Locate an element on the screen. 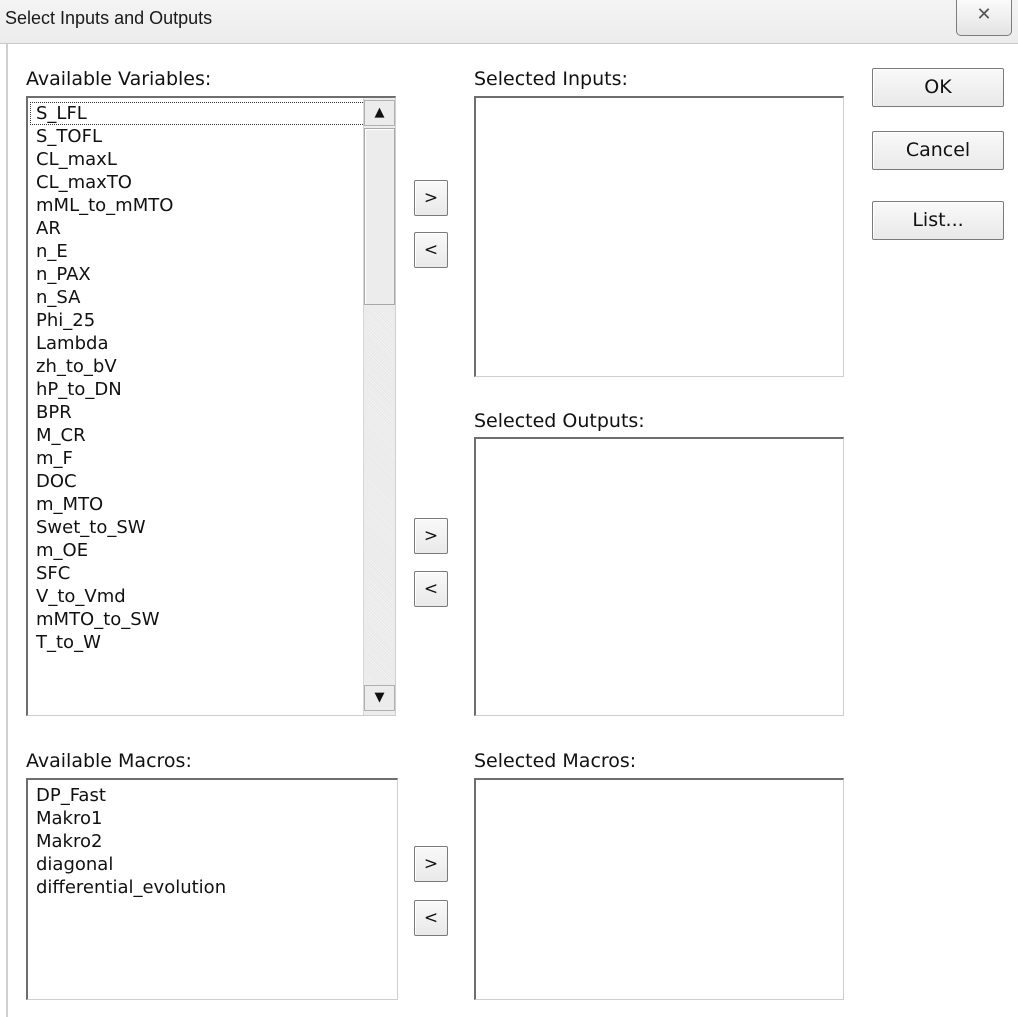 This screenshot has width=1018, height=1017. list-item: mML_to_mMTO is located at coordinates (211, 205).